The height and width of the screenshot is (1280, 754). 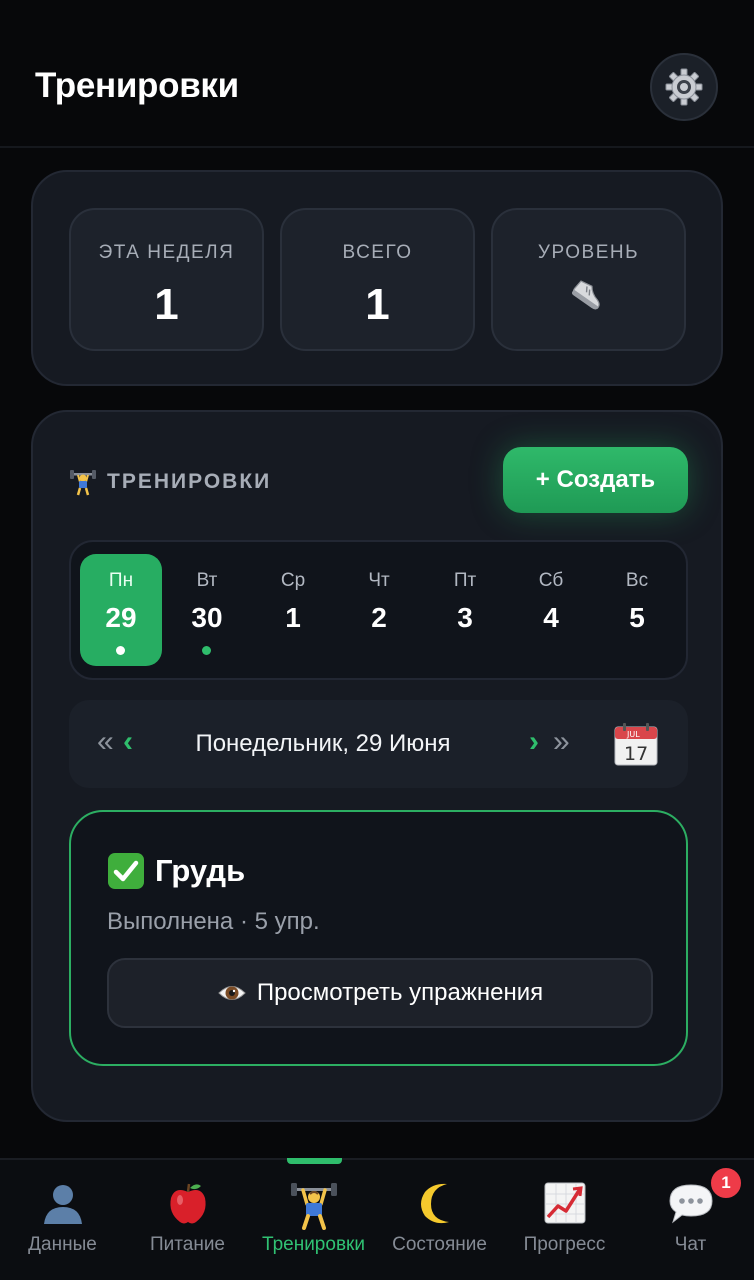 I want to click on tab-workouts: Тренировки, so click(x=313, y=1219).